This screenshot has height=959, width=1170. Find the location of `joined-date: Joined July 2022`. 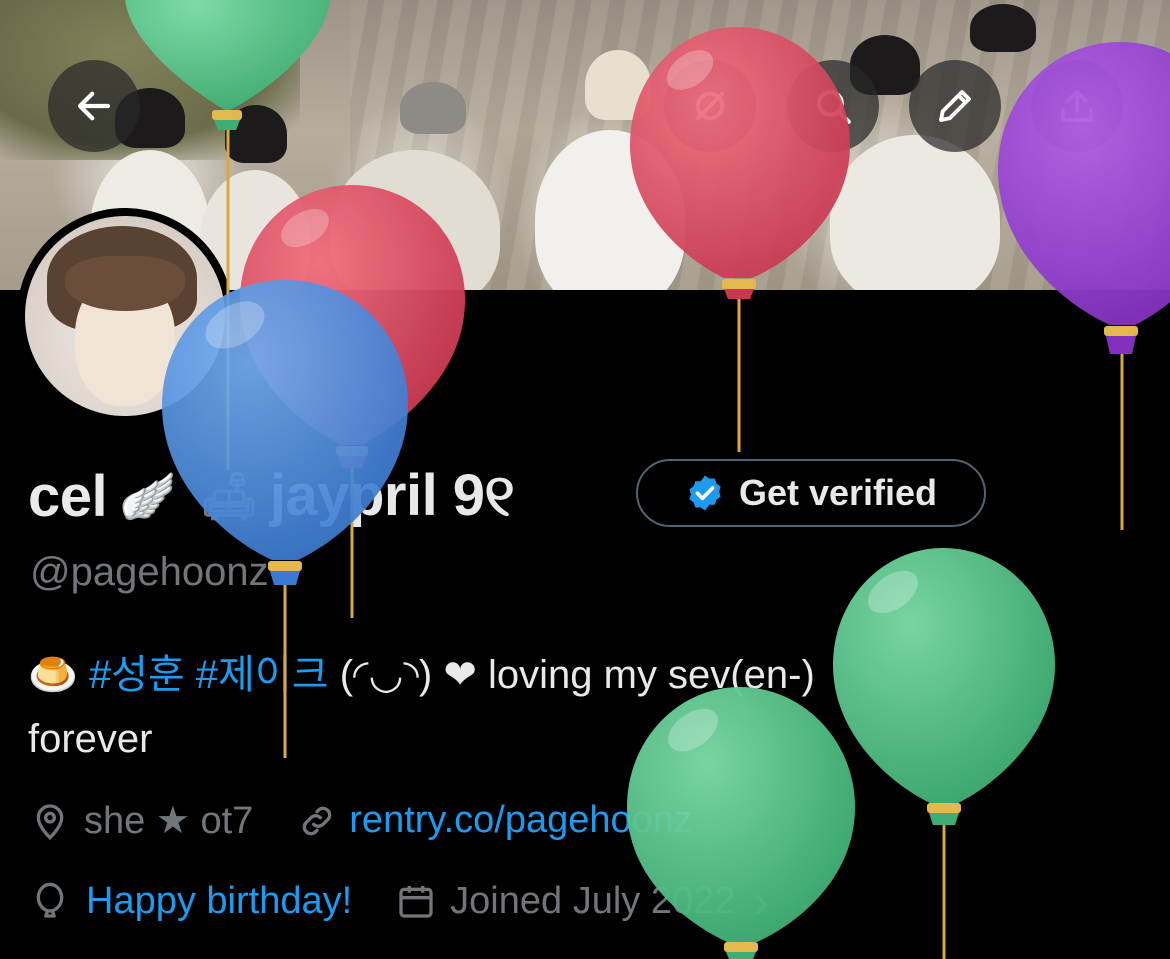

joined-date: Joined July 2022 is located at coordinates (593, 900).